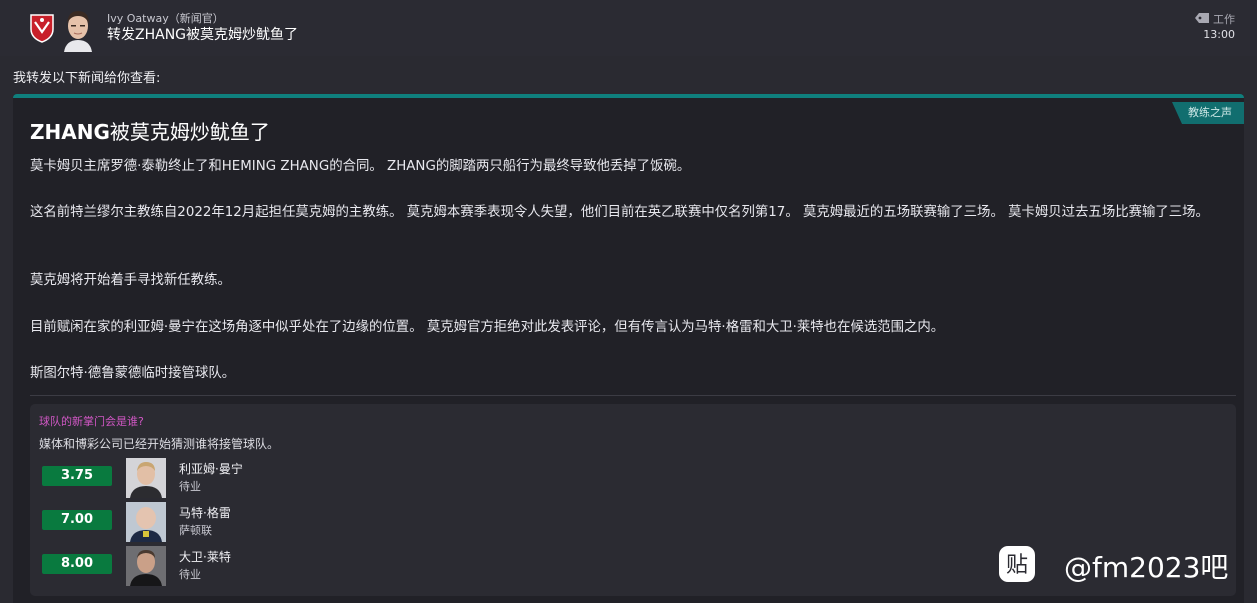  I want to click on candidate-row: 8.00 大卫·莱特 待业, so click(292, 566).